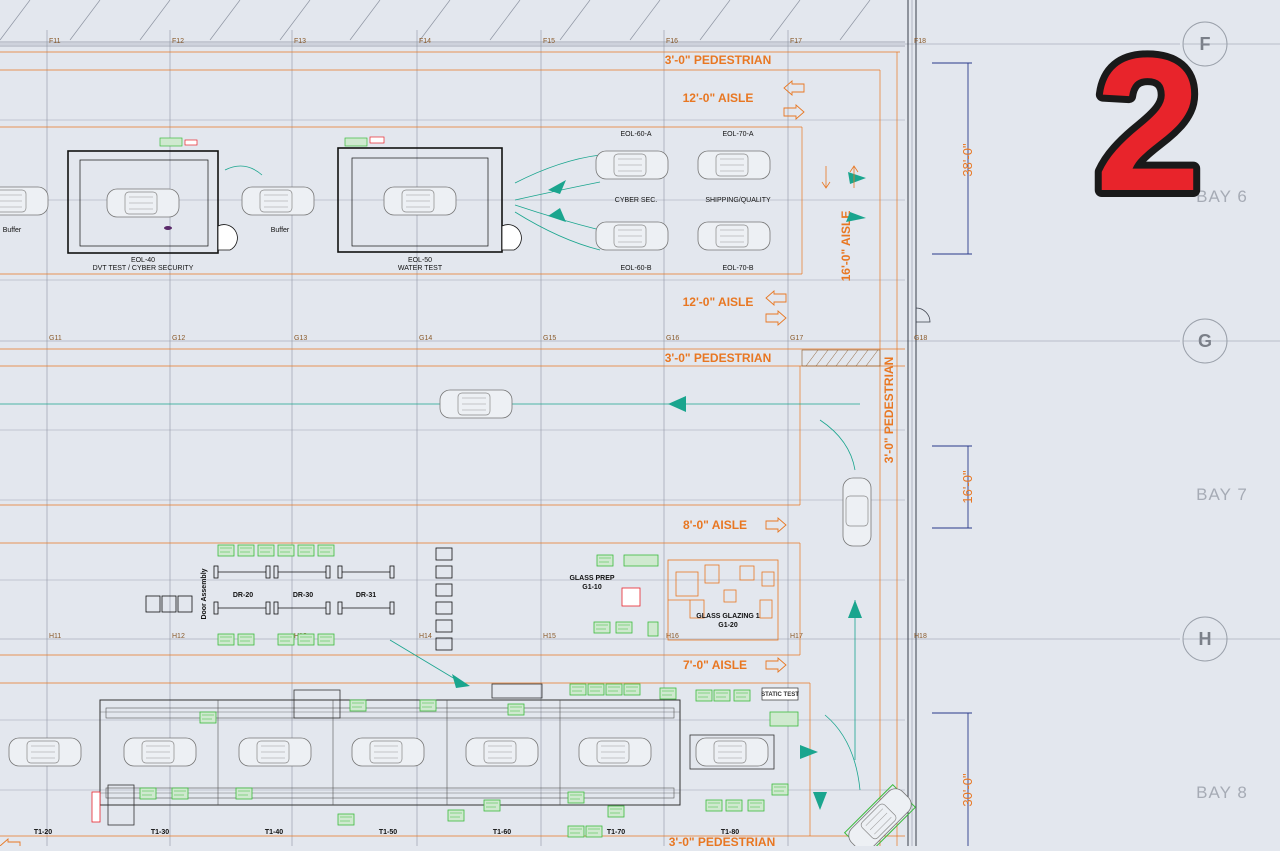  I want to click on grid-label-f13: F13, so click(300, 41).